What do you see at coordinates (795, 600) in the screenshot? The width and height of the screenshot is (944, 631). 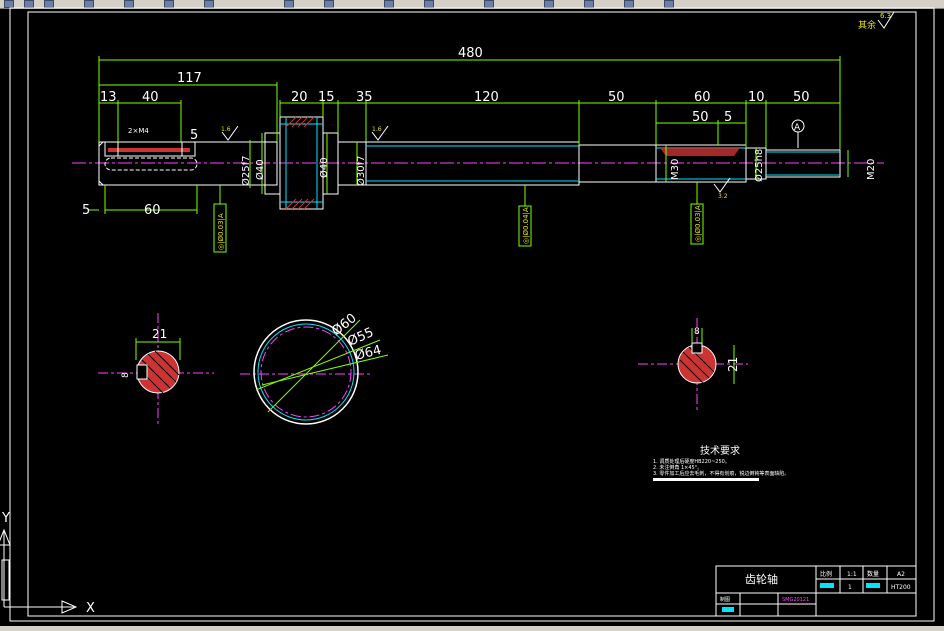 I see `title-code: SMG20121` at bounding box center [795, 600].